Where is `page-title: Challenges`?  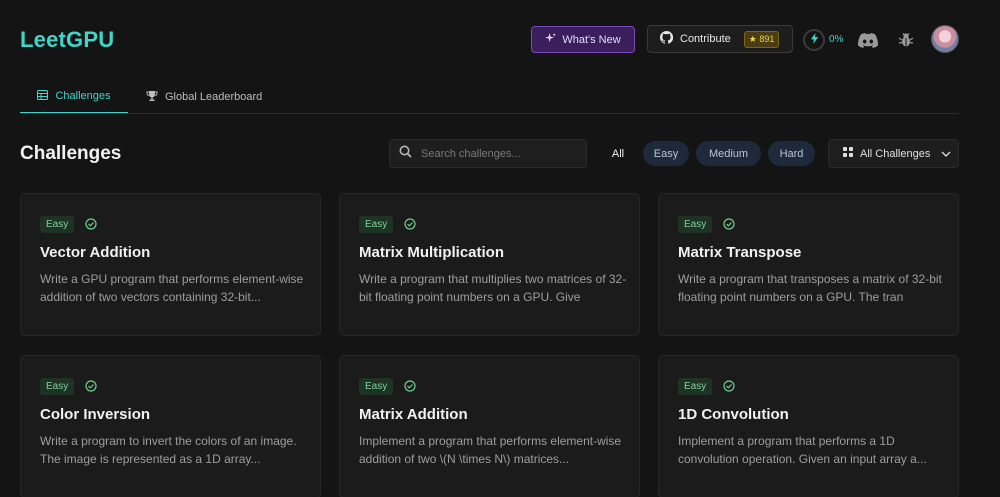 page-title: Challenges is located at coordinates (71, 153).